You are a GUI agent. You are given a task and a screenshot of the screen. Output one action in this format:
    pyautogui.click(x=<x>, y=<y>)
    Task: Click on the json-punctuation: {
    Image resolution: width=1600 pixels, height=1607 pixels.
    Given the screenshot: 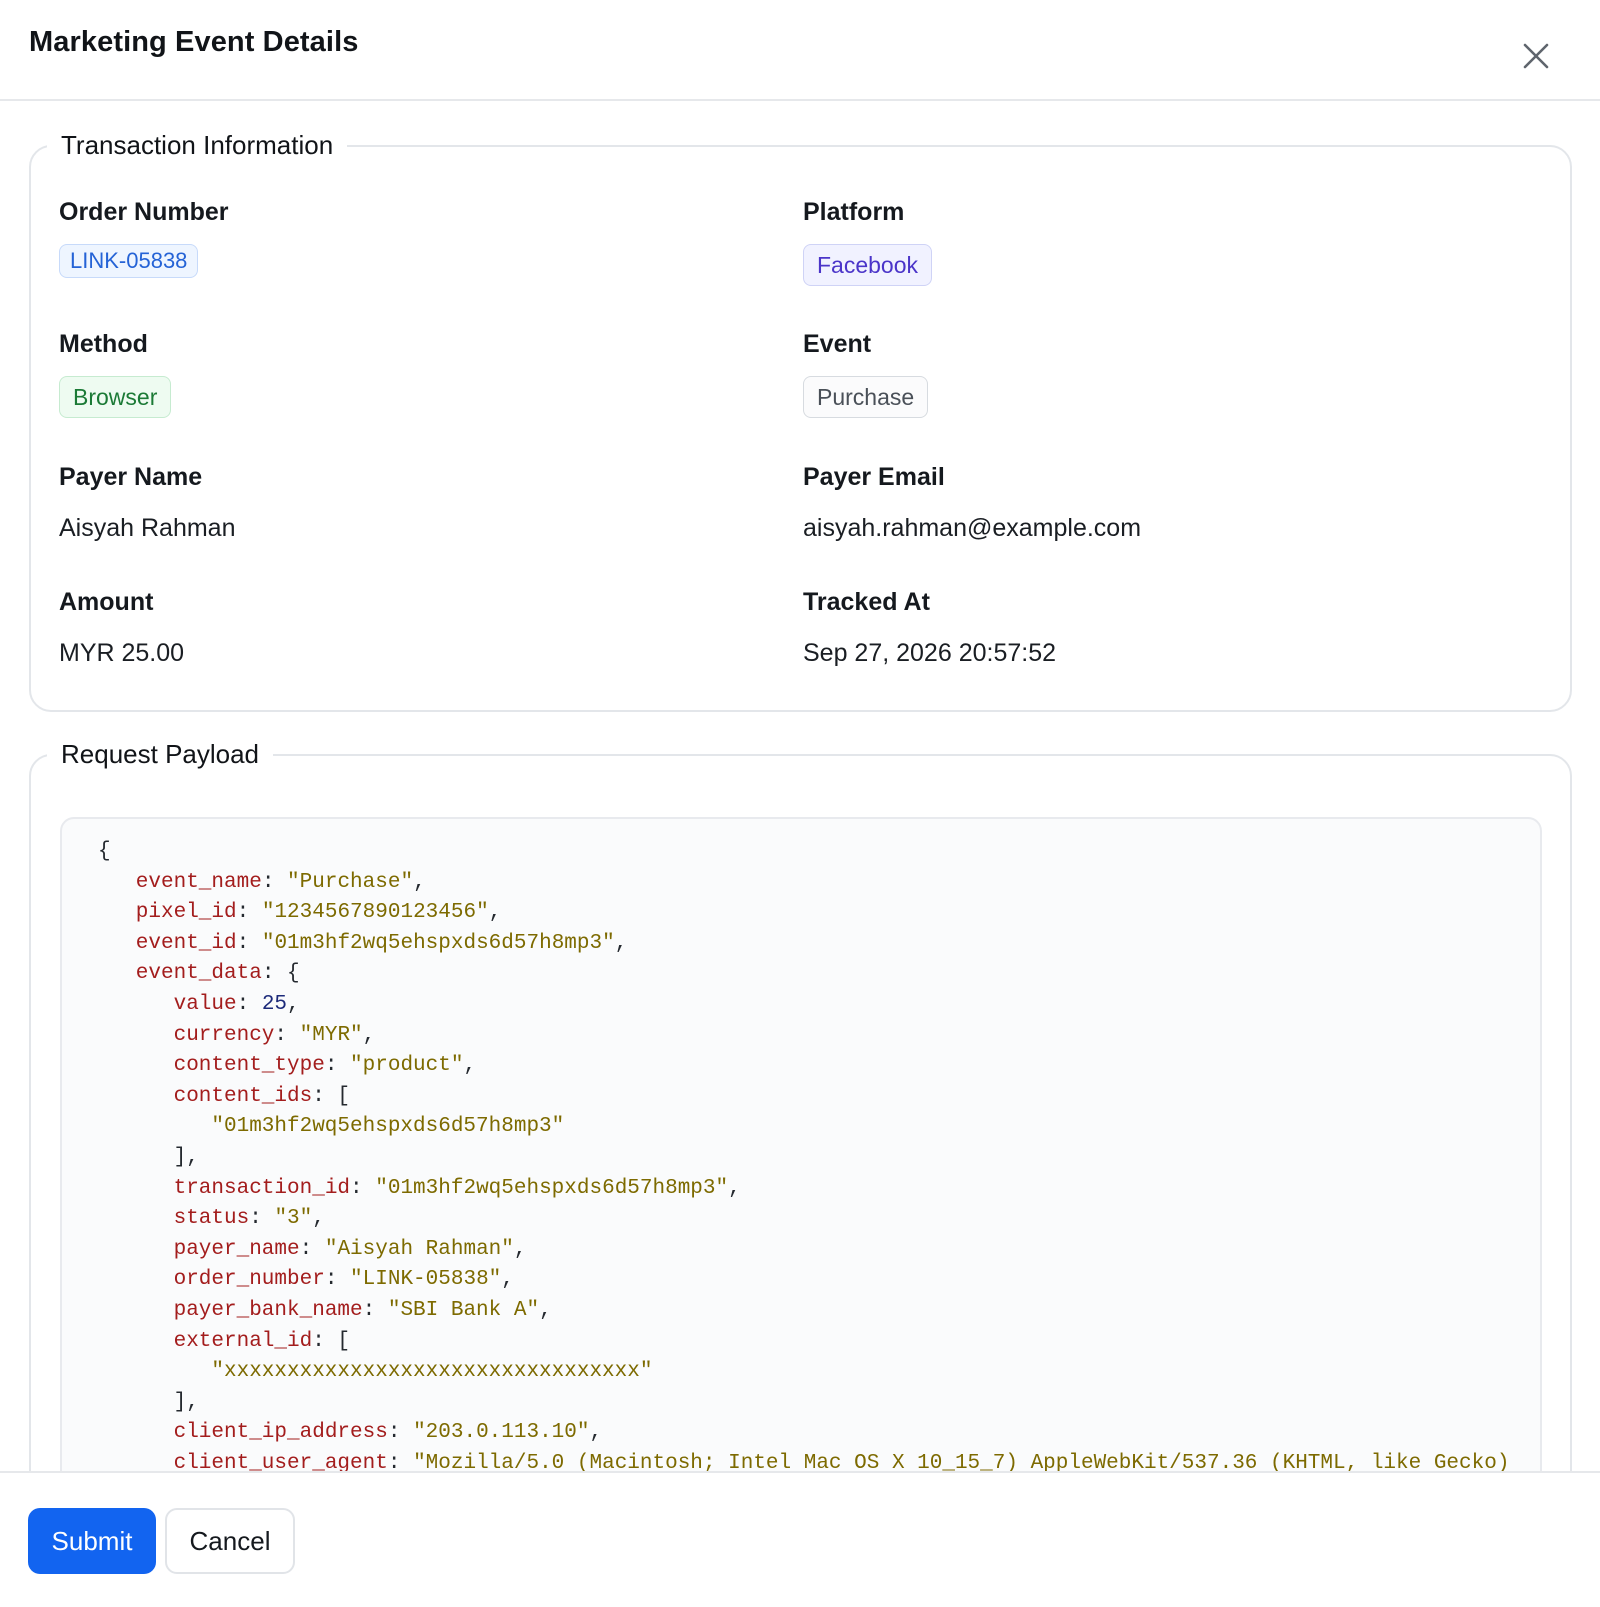 What is the action you would take?
    pyautogui.click(x=104, y=851)
    